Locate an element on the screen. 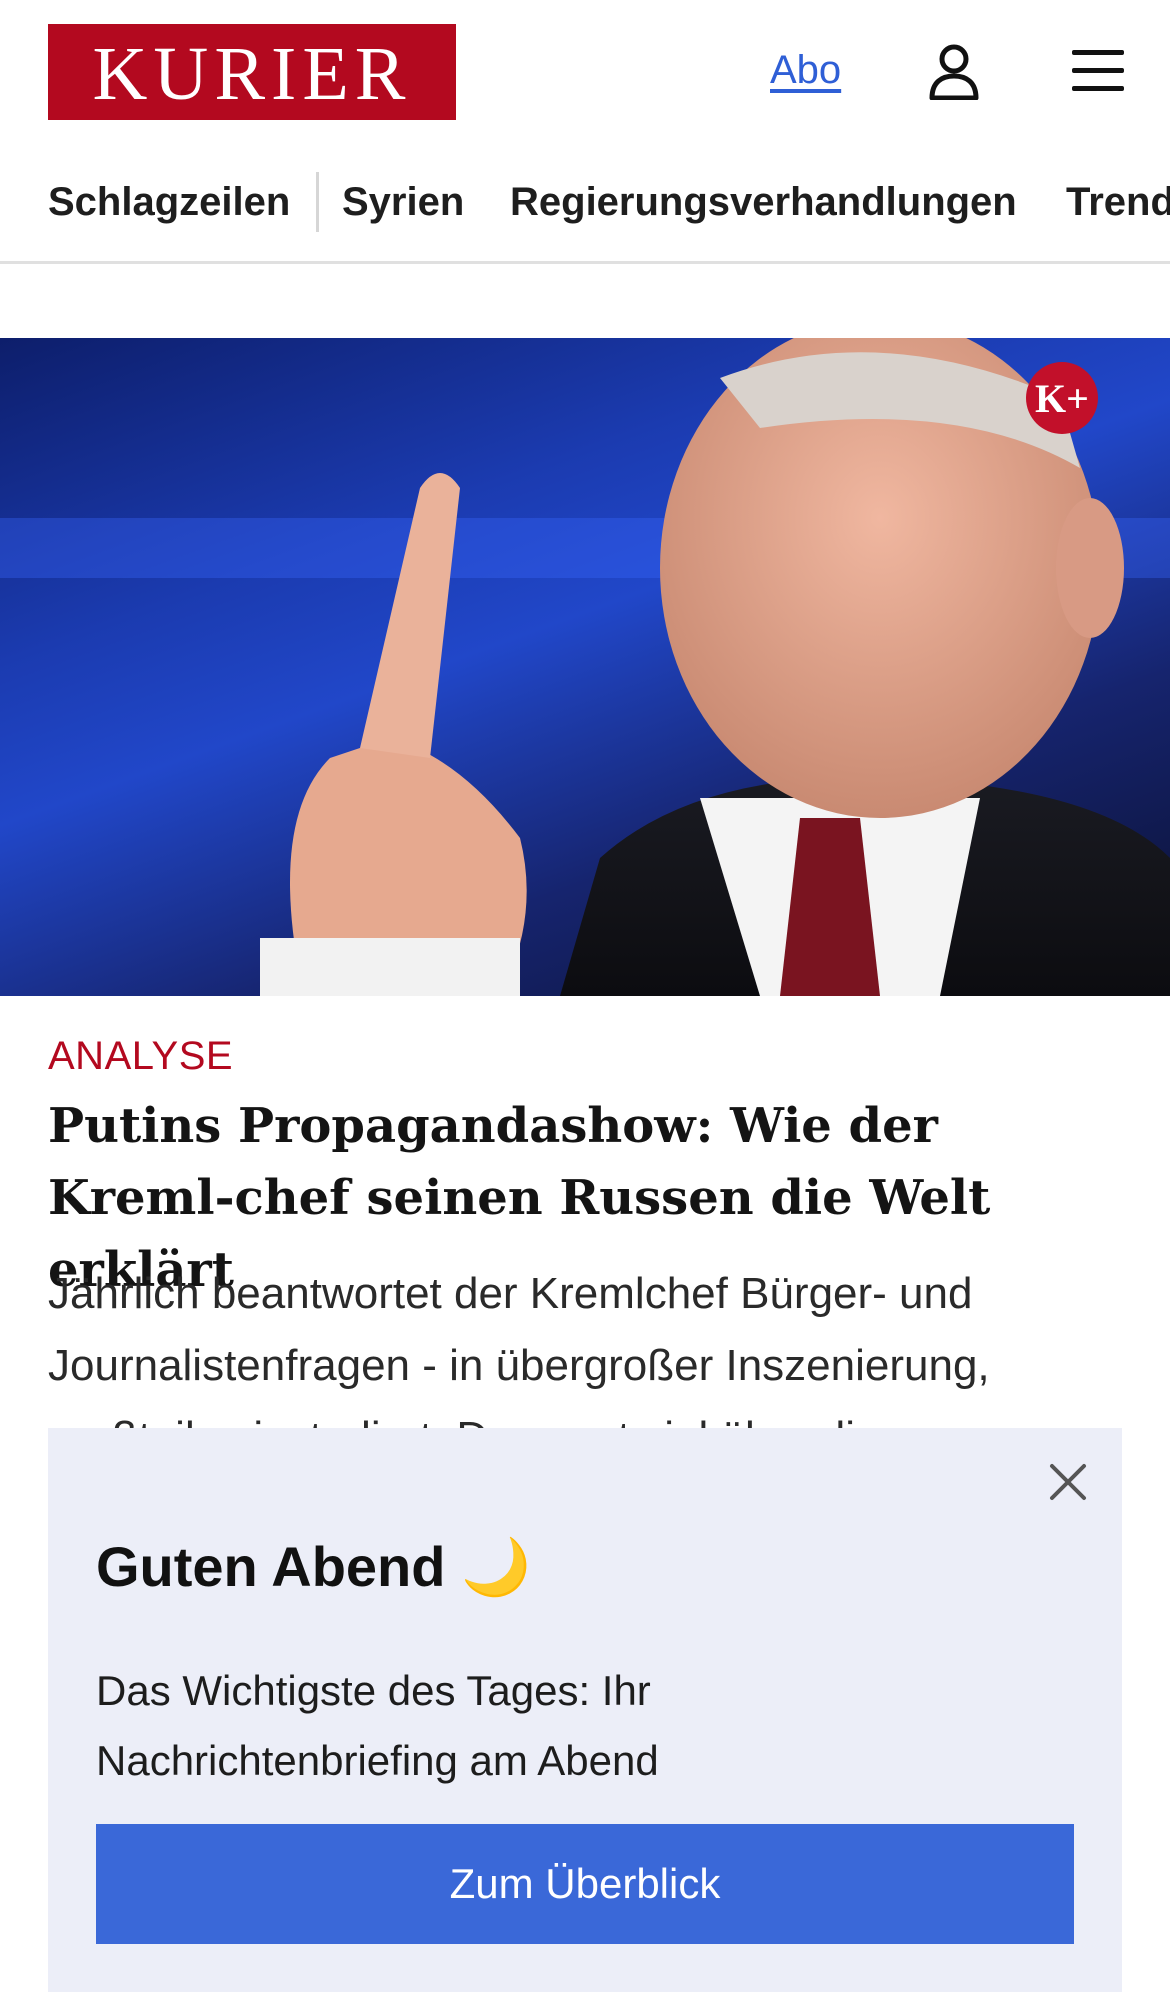  kurier-logo: KURIER is located at coordinates (252, 72).